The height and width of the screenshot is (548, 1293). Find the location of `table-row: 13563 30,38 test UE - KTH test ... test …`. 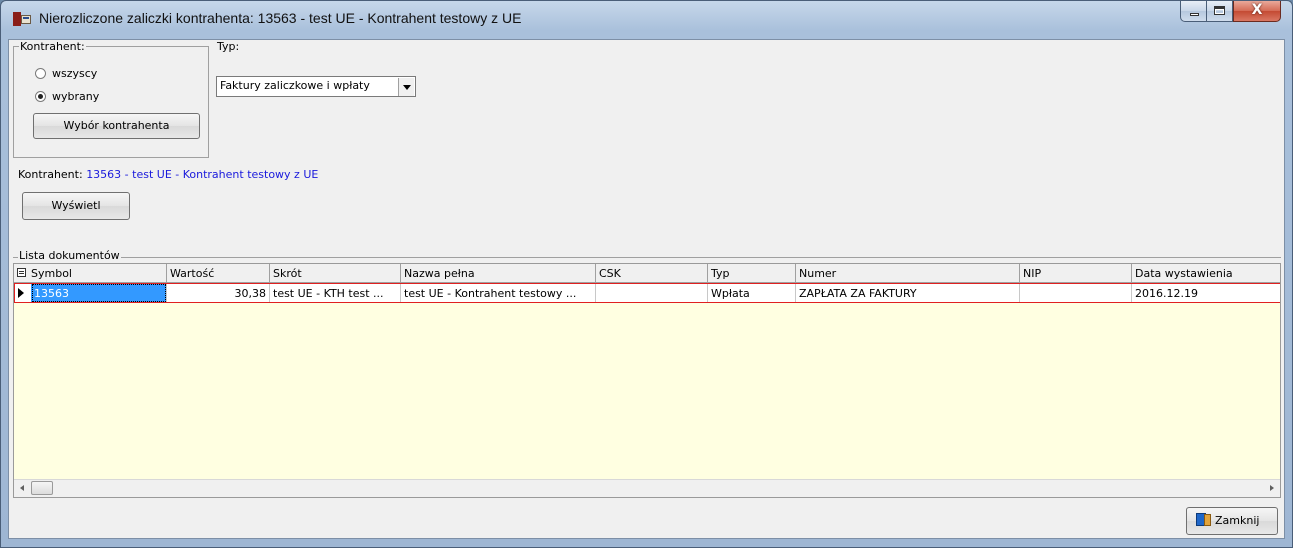

table-row: 13563 30,38 test UE - KTH test ... test … is located at coordinates (647, 293).